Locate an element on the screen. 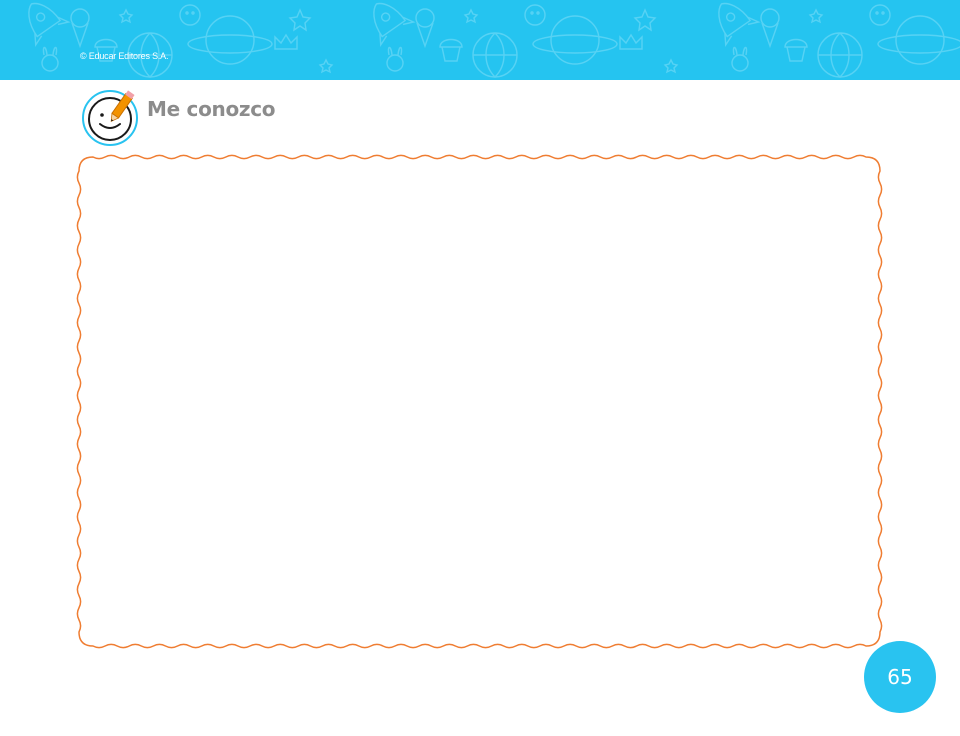 The width and height of the screenshot is (960, 736). page-number: 65 is located at coordinates (900, 677).